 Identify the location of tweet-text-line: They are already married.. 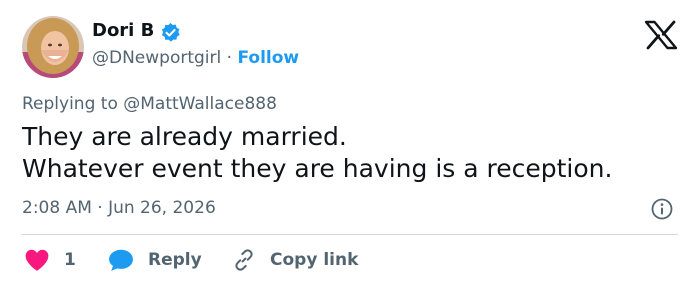
(184, 136).